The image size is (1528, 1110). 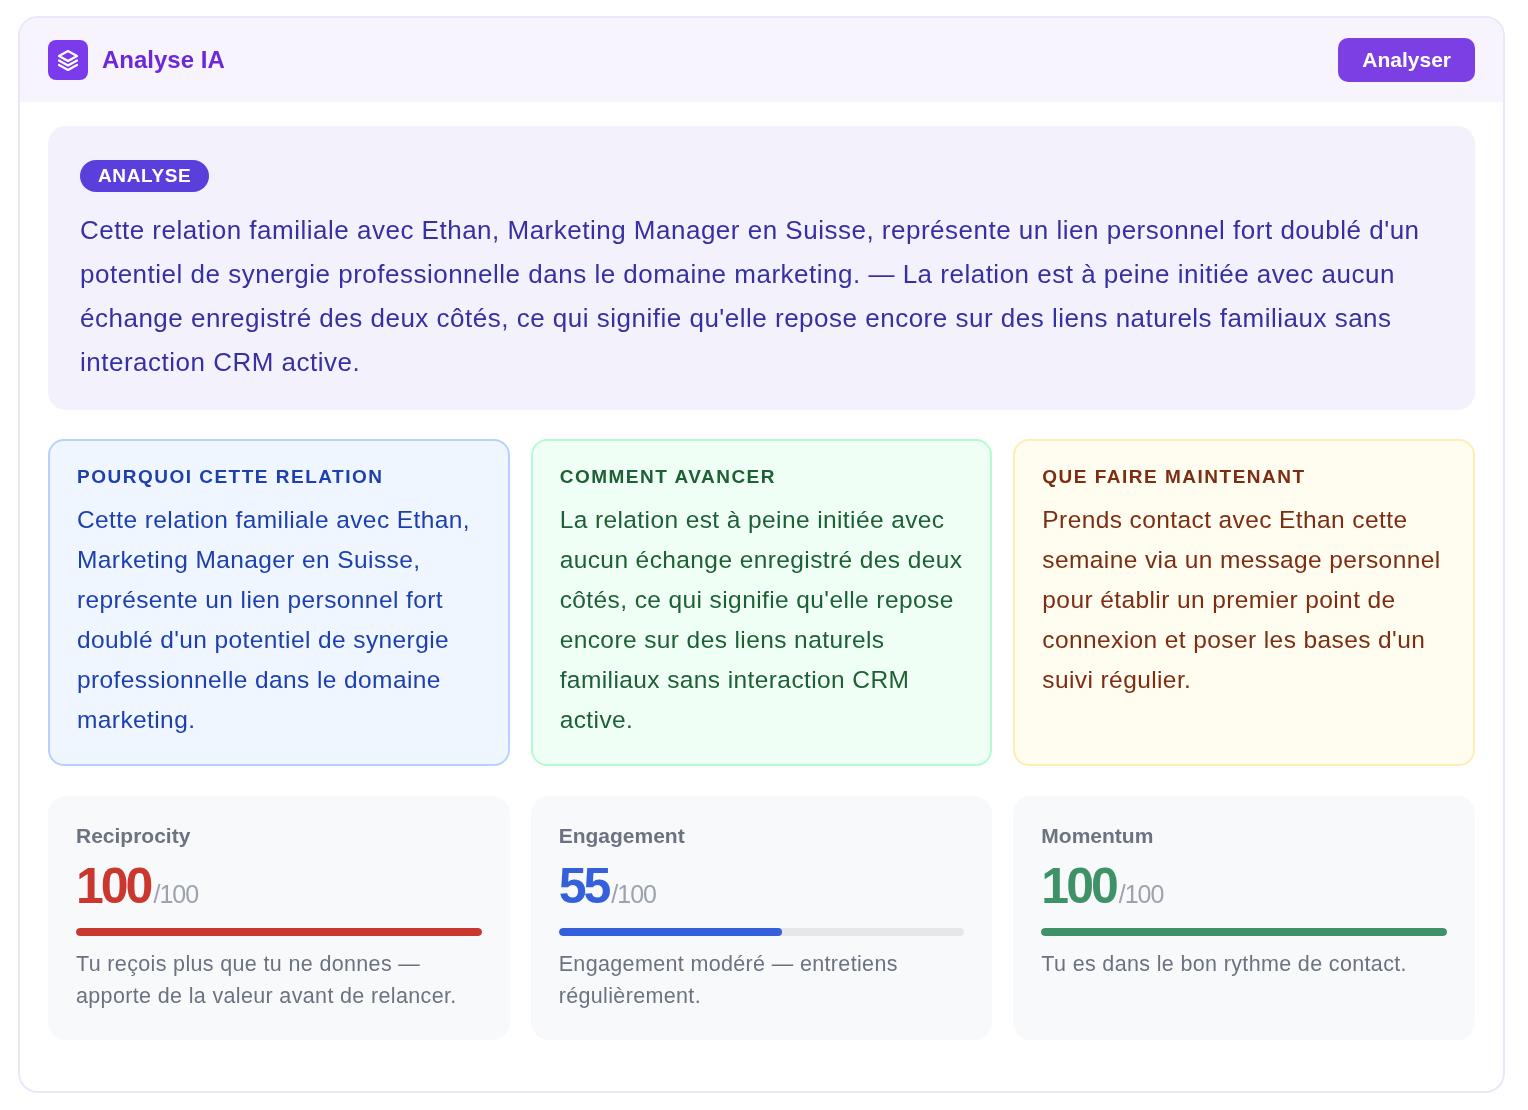 I want to click on insight-title: POURQUOI CETTE RELATION, so click(x=231, y=477).